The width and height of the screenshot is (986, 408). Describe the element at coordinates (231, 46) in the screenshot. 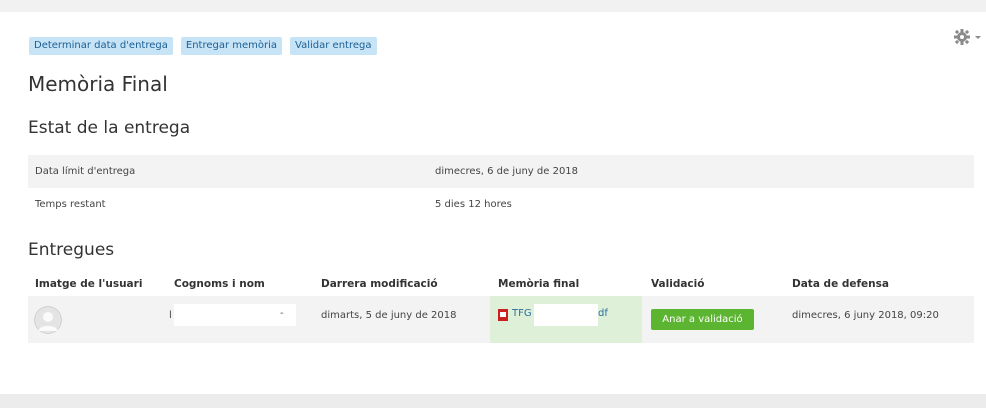

I see `submit-memoir-button: Entregar memòria` at that location.